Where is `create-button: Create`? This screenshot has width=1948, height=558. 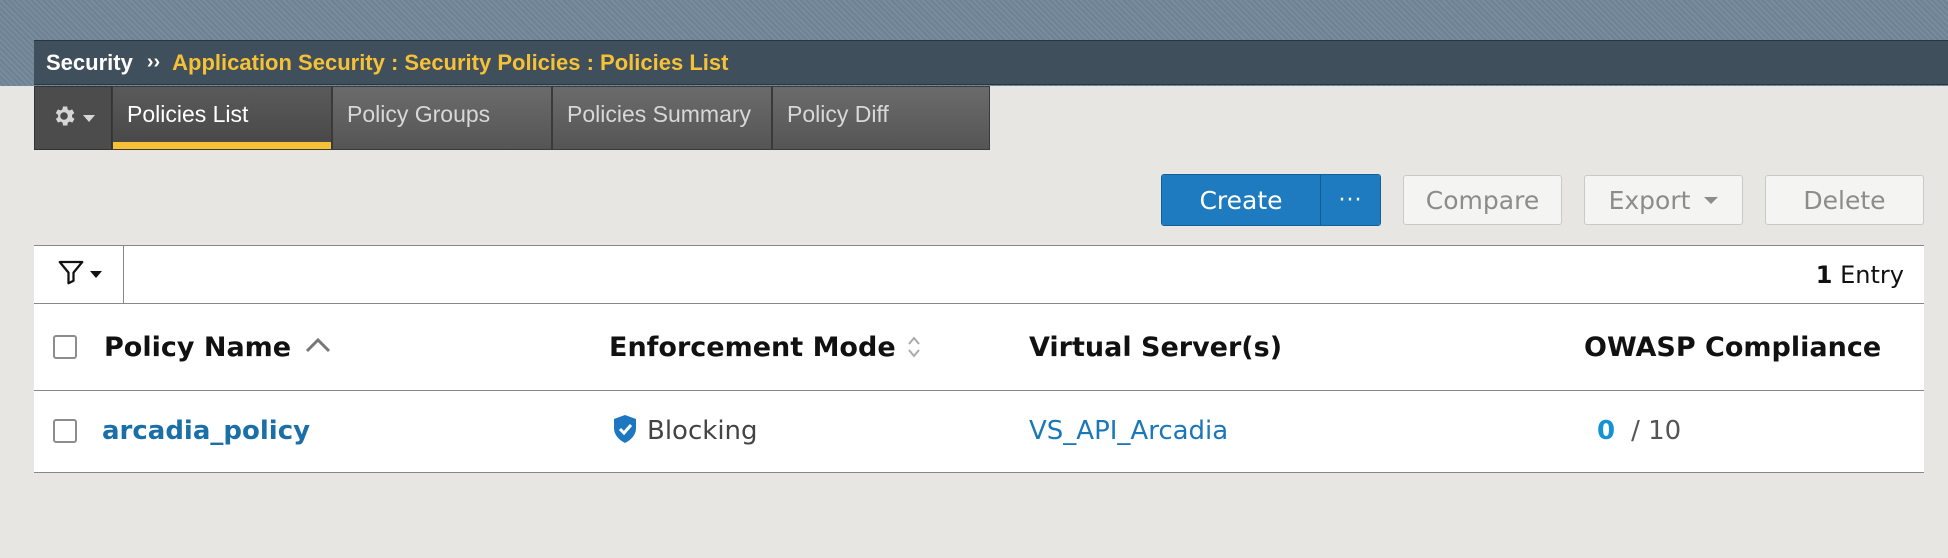
create-button: Create is located at coordinates (1241, 200).